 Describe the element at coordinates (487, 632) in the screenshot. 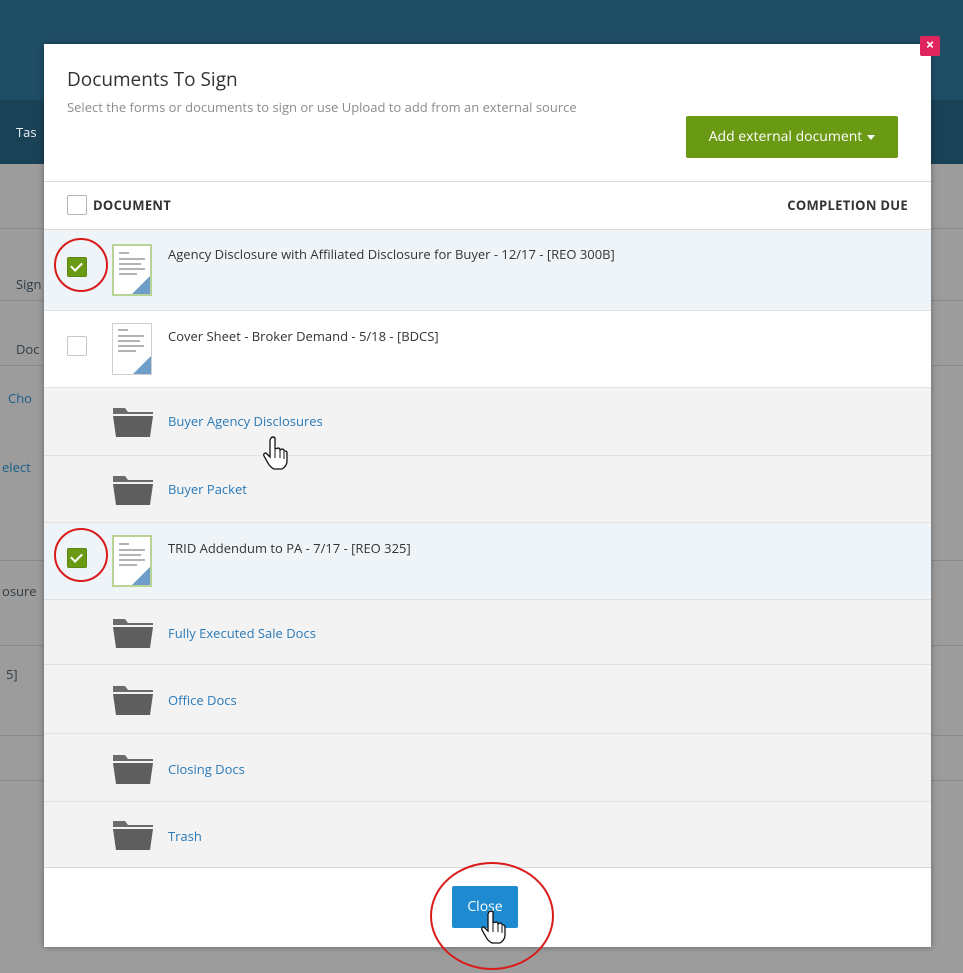

I see `folder-row: Fully Executed Sale Docs` at that location.